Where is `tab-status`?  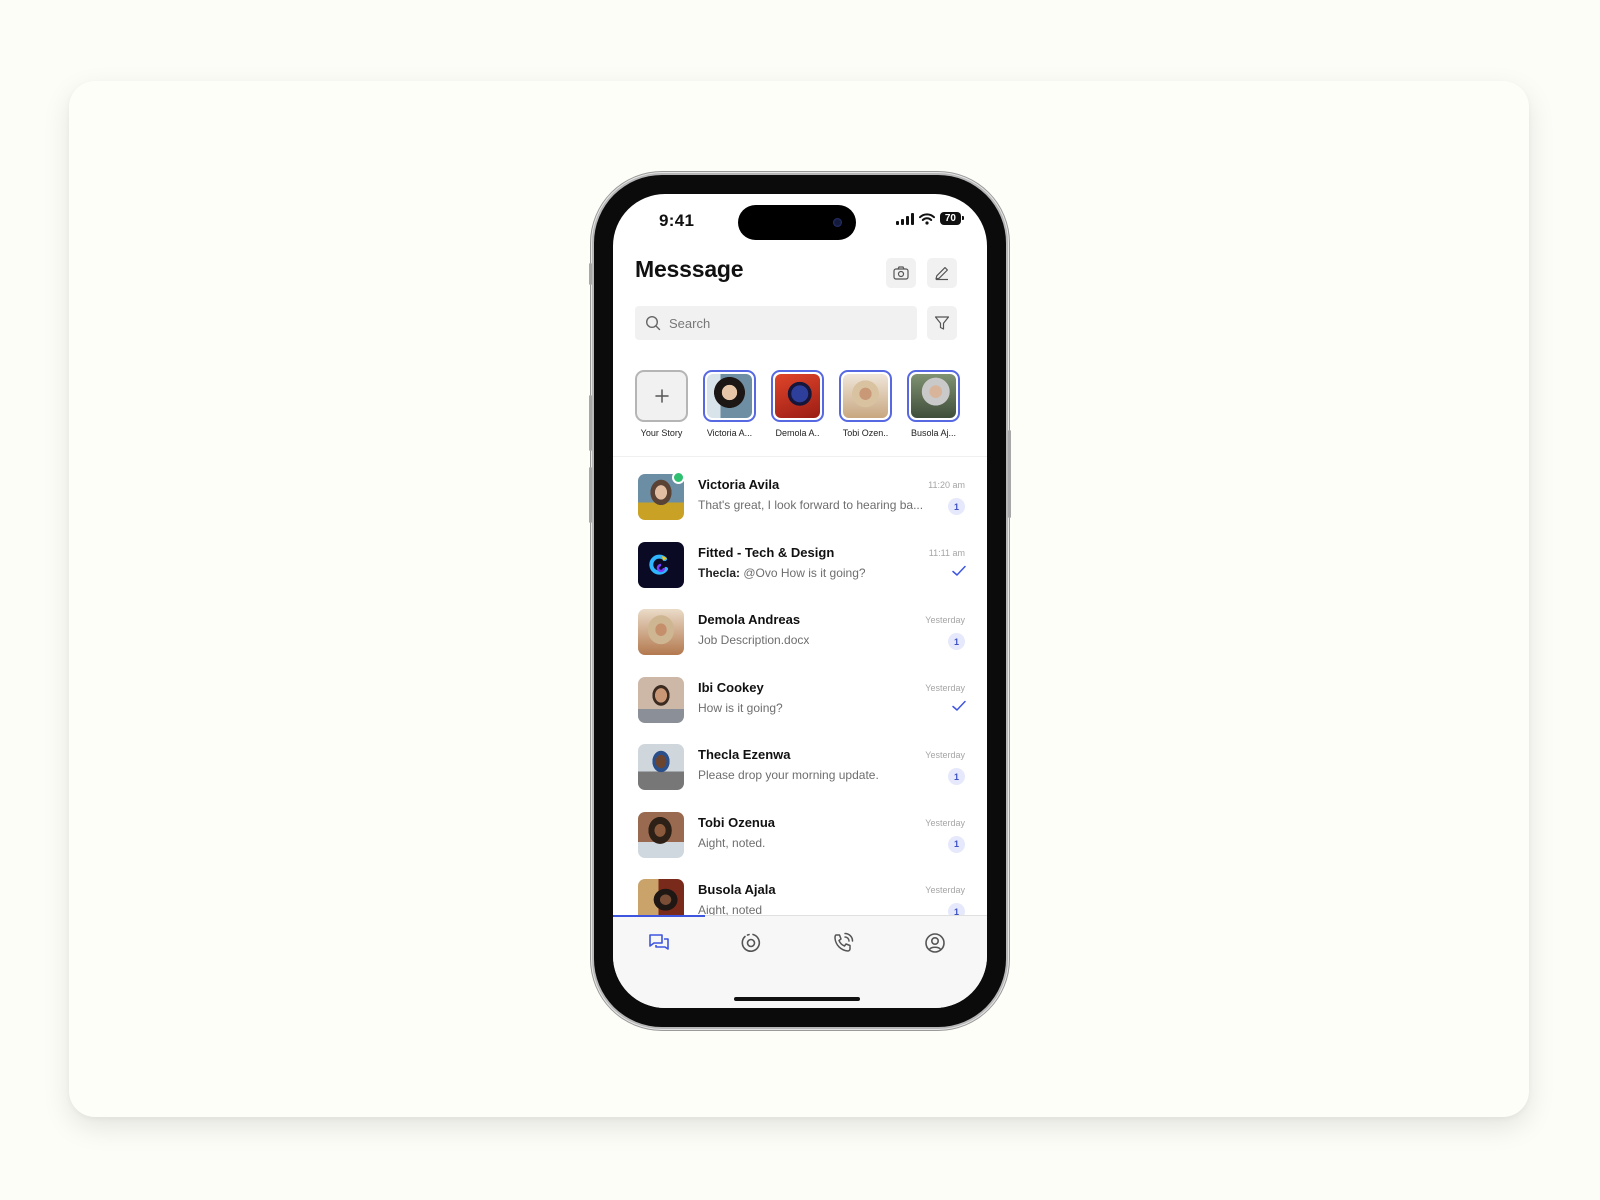 tab-status is located at coordinates (751, 943).